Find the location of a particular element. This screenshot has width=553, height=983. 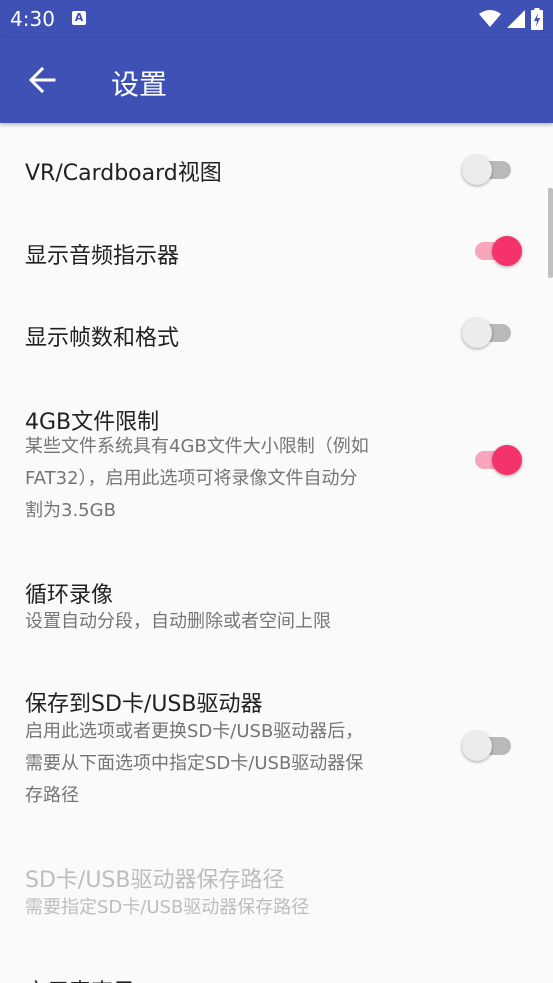

status-icons is located at coordinates (511, 19).